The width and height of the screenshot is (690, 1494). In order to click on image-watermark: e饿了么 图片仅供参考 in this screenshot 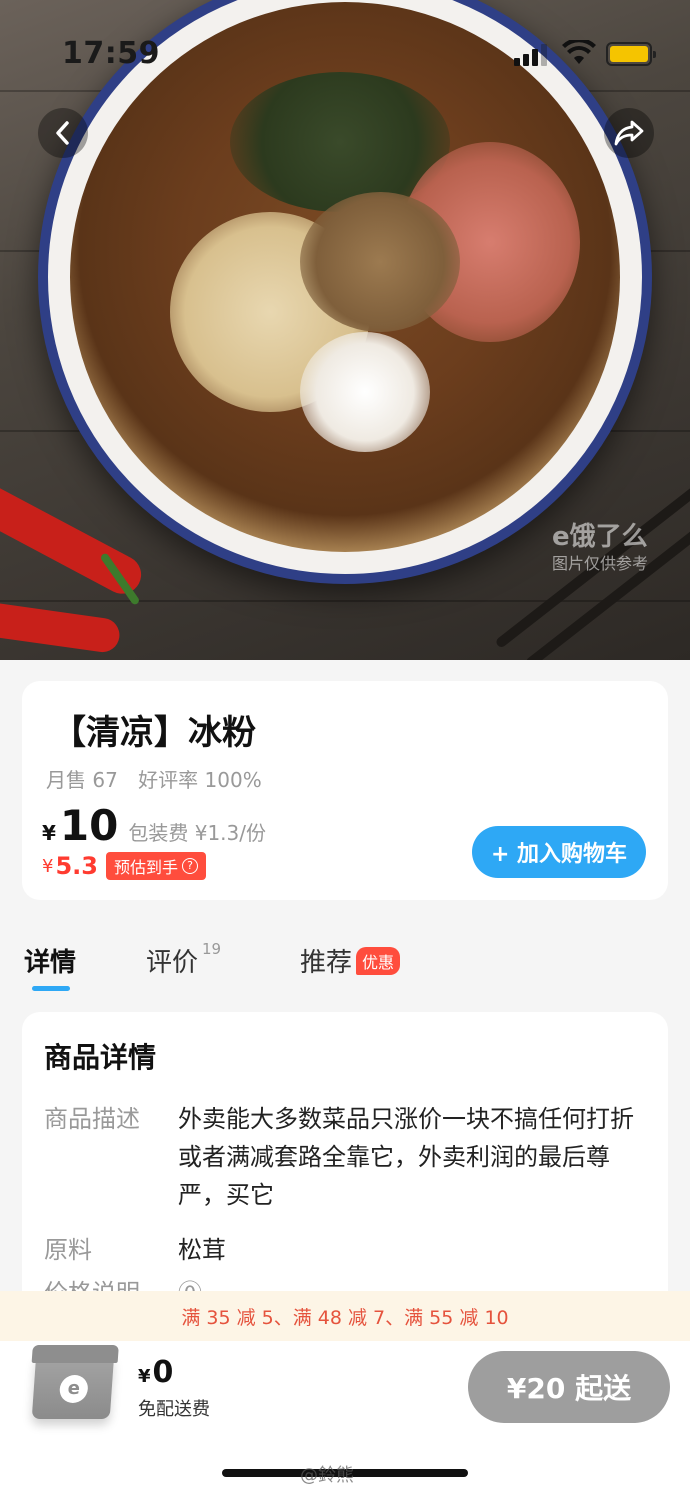, I will do `click(600, 548)`.